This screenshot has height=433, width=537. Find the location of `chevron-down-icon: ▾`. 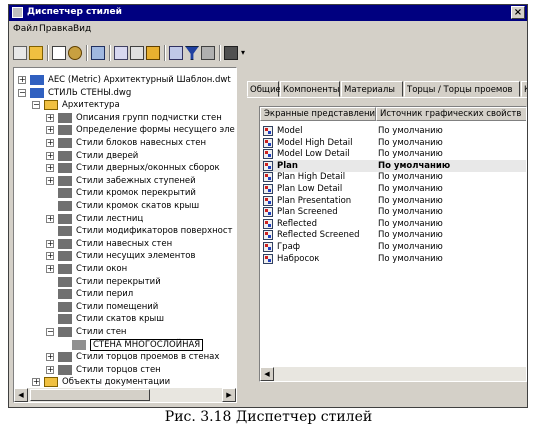

chevron-down-icon: ▾ is located at coordinates (245, 53).